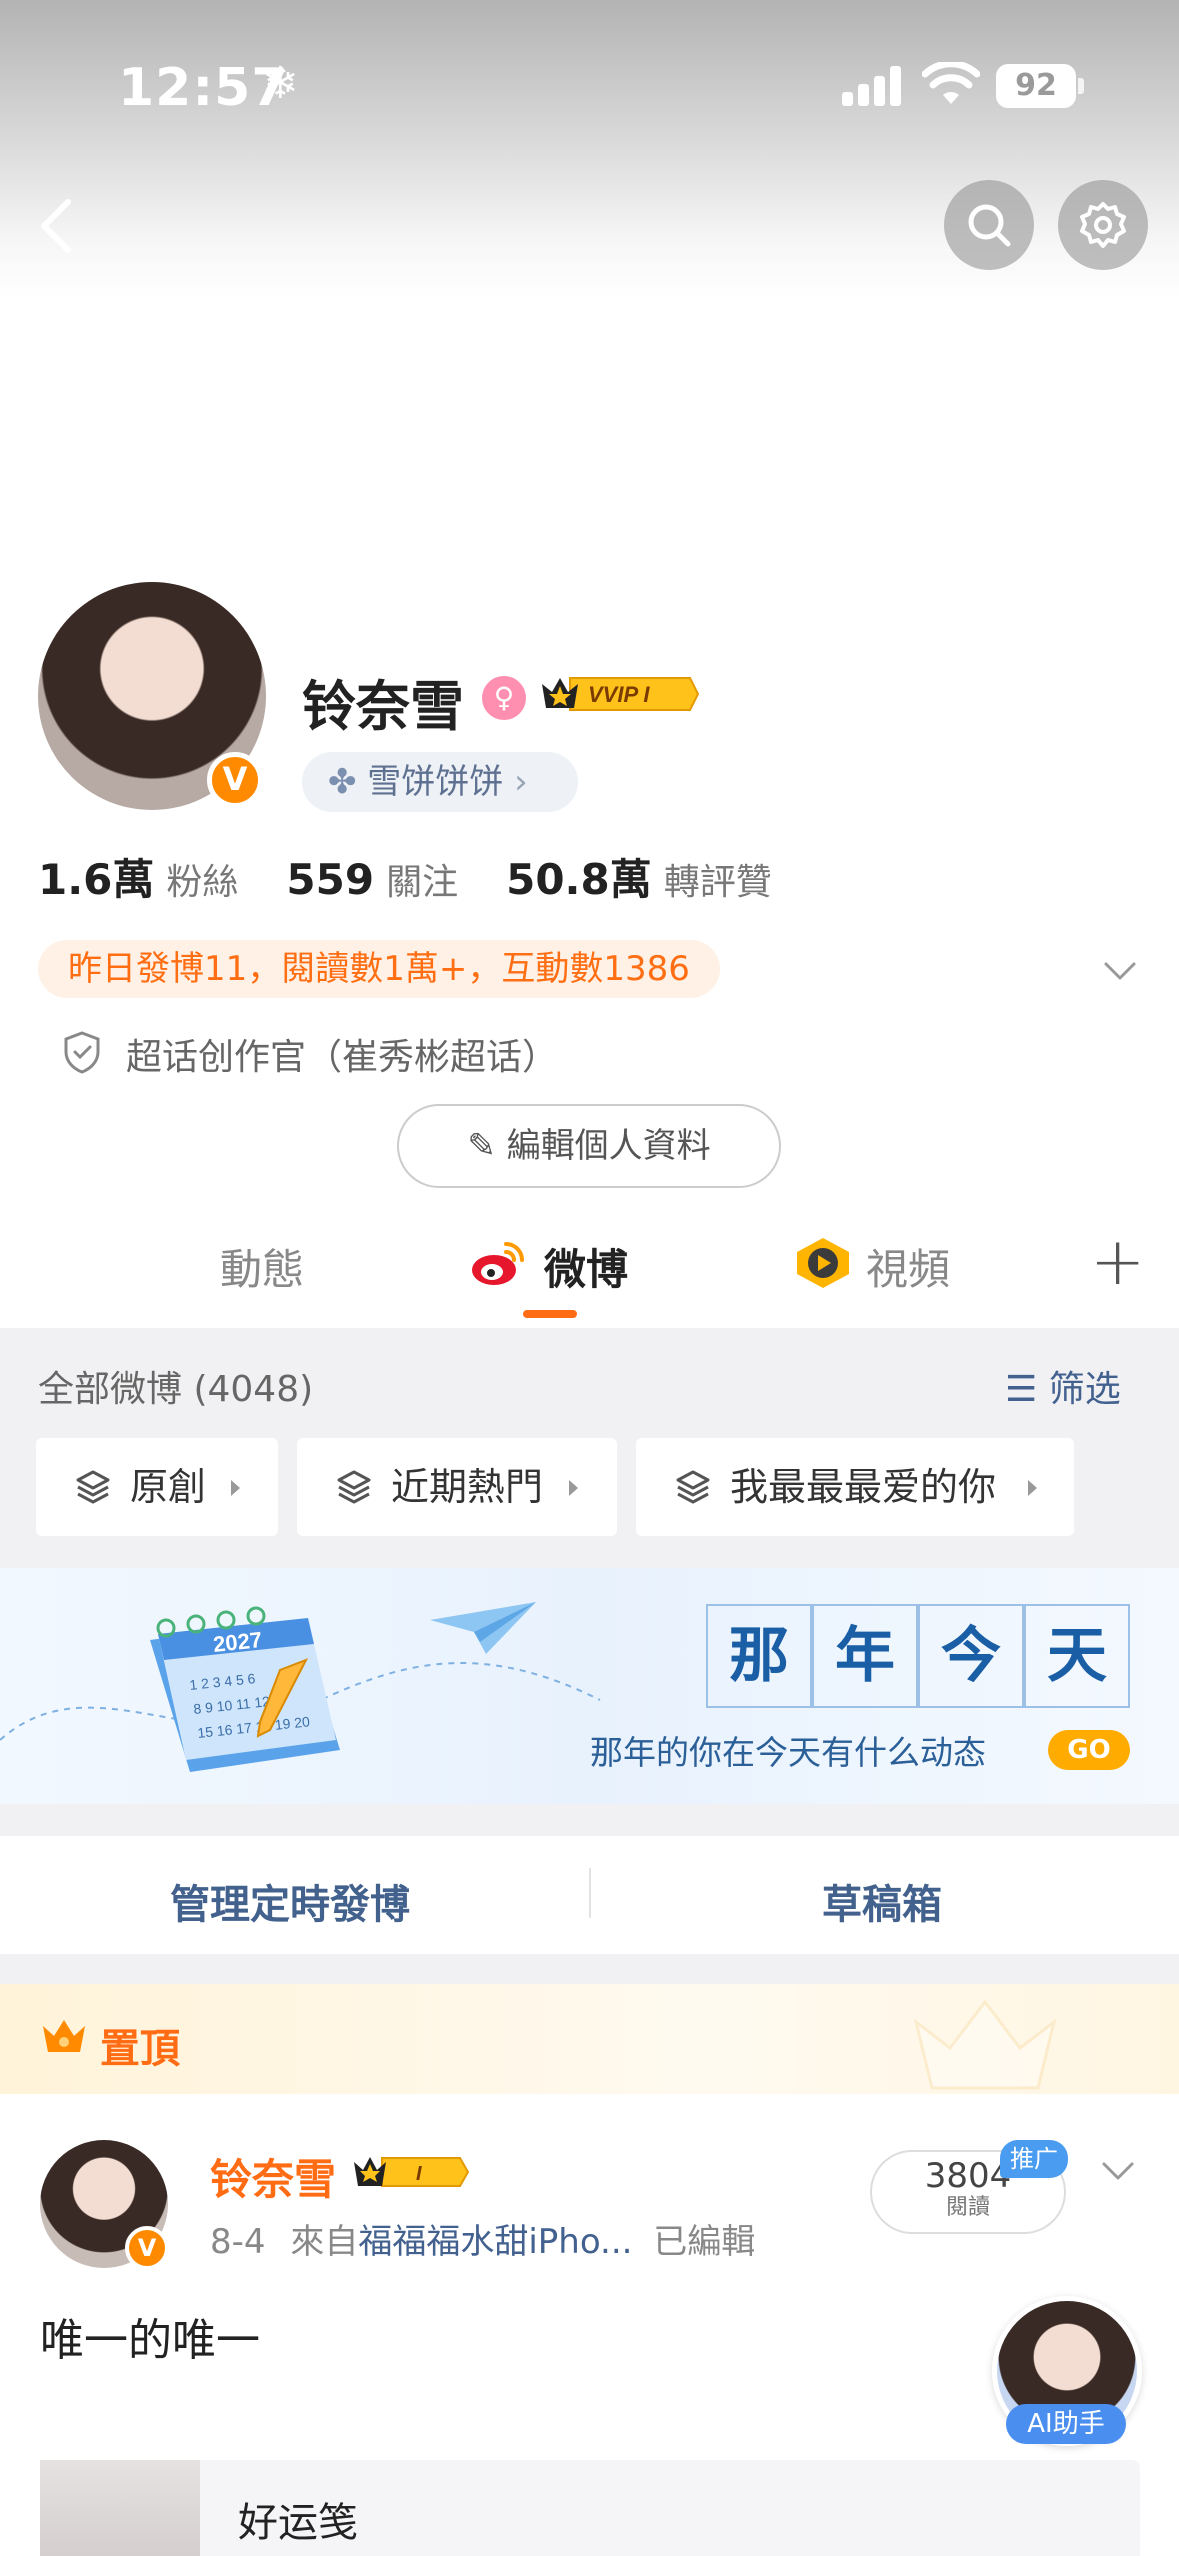  I want to click on super-topic-title: 超话创作官（崔秀彬超话）, so click(342, 1054).